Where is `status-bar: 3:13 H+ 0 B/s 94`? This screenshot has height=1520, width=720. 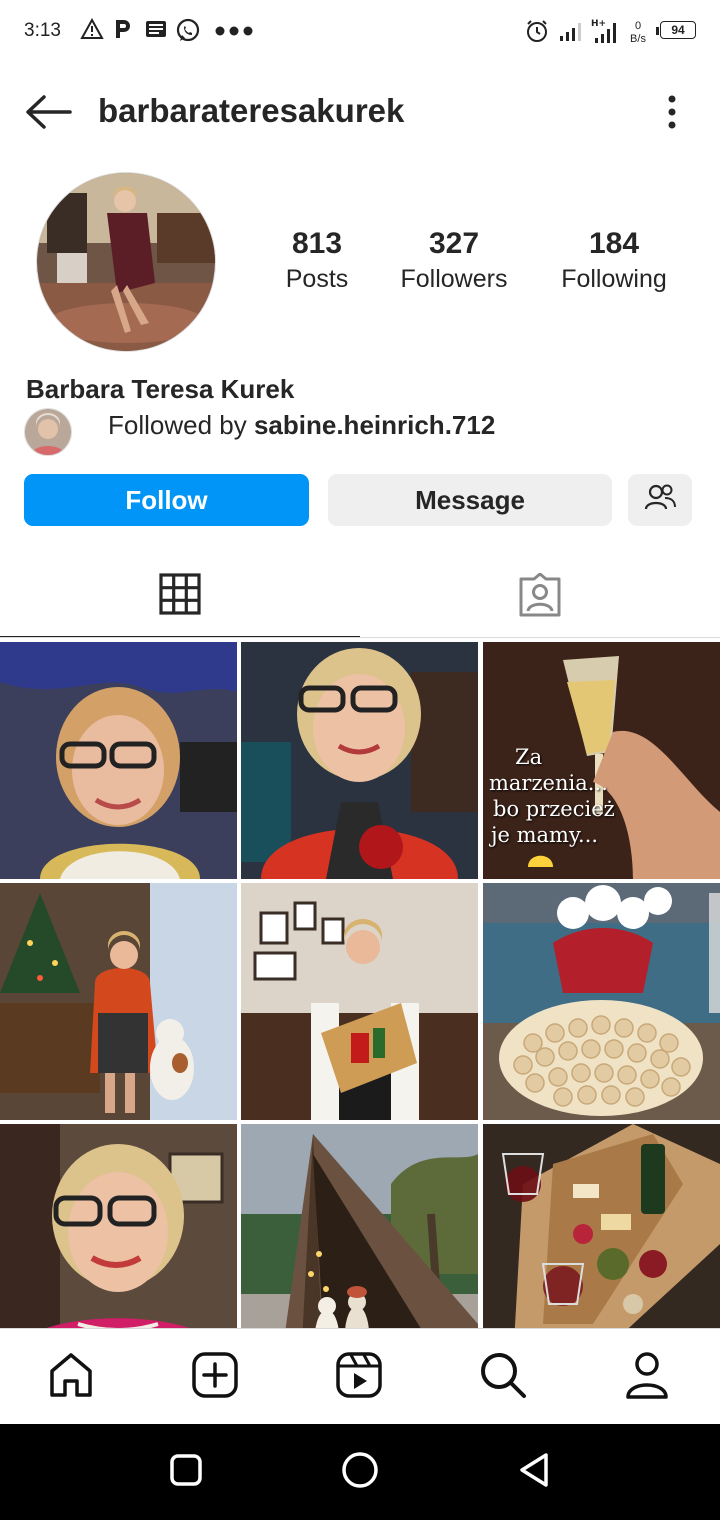 status-bar: 3:13 H+ 0 B/s 94 is located at coordinates (360, 32).